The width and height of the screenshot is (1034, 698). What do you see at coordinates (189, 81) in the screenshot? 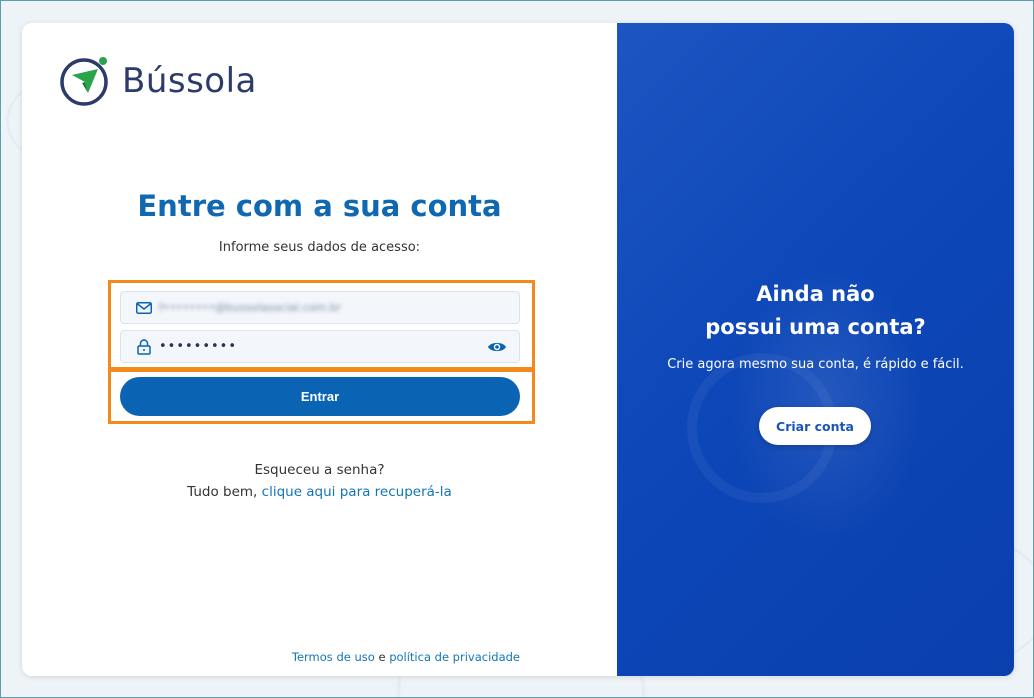
I see `brand-name: Bússola` at bounding box center [189, 81].